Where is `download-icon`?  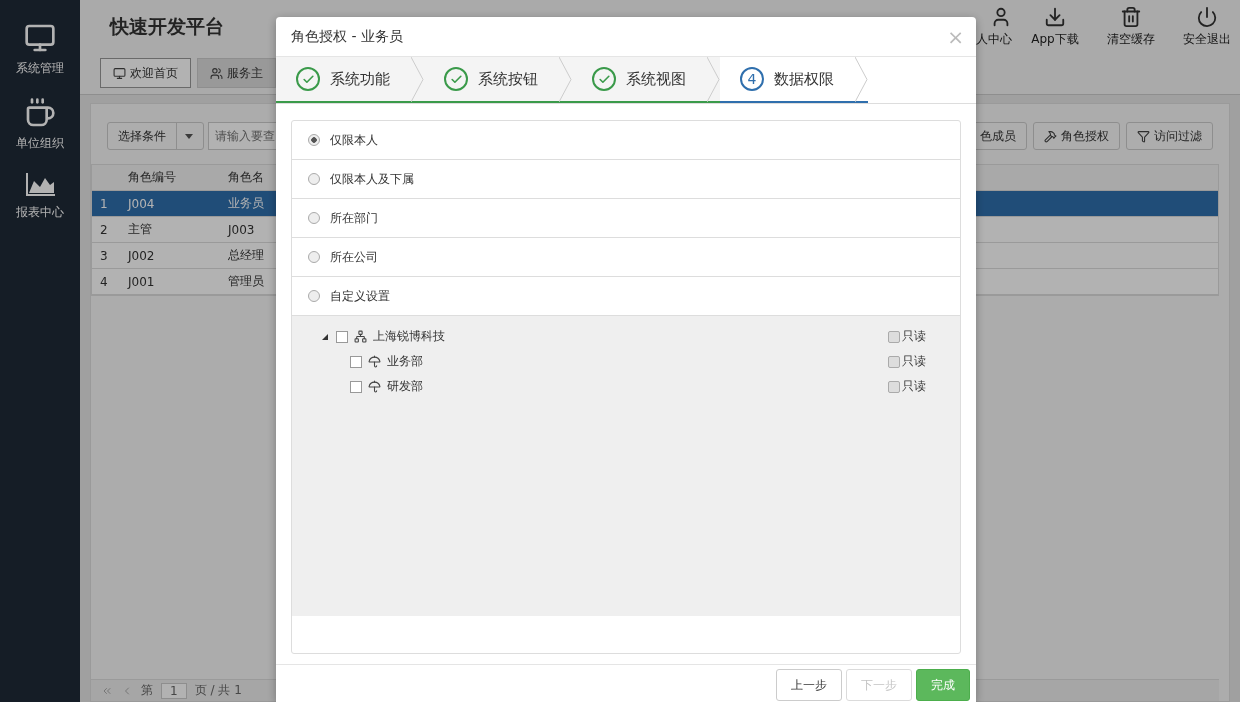
download-icon is located at coordinates (1055, 17).